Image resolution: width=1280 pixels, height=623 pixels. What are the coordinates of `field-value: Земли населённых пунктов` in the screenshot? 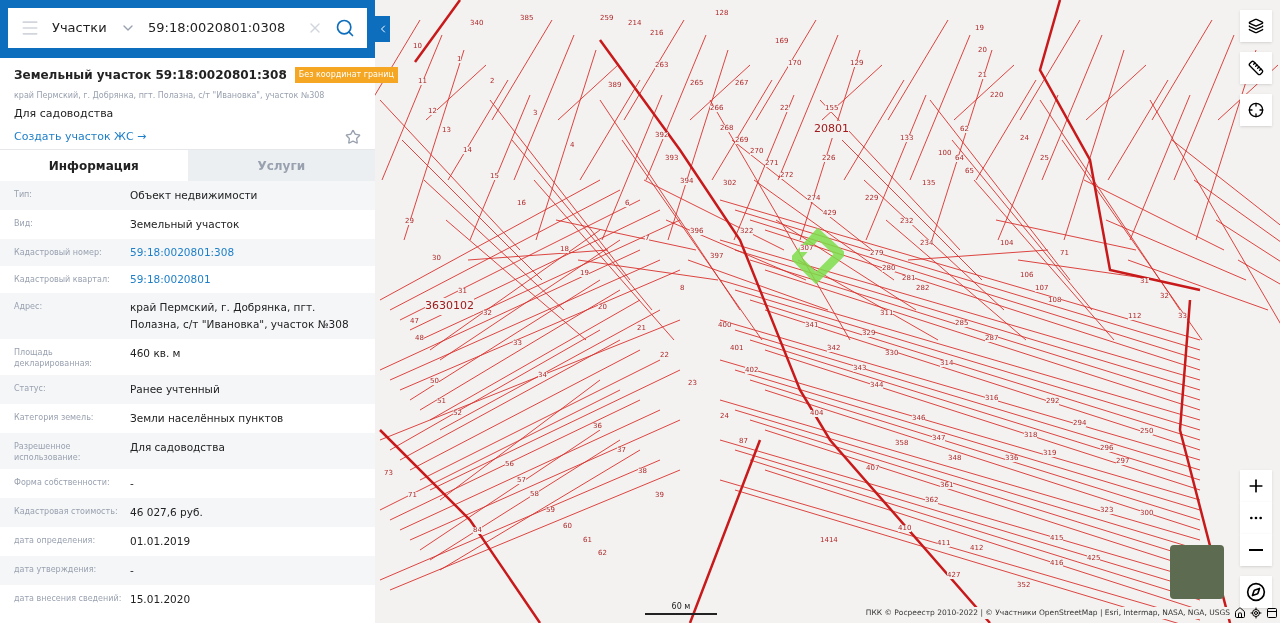 It's located at (207, 418).